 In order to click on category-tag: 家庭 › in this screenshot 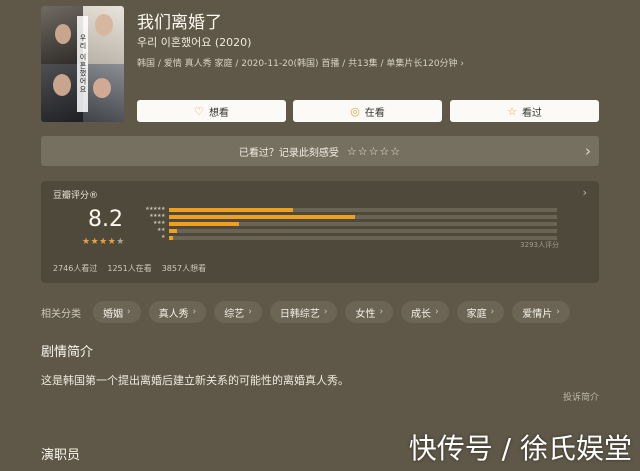, I will do `click(480, 312)`.